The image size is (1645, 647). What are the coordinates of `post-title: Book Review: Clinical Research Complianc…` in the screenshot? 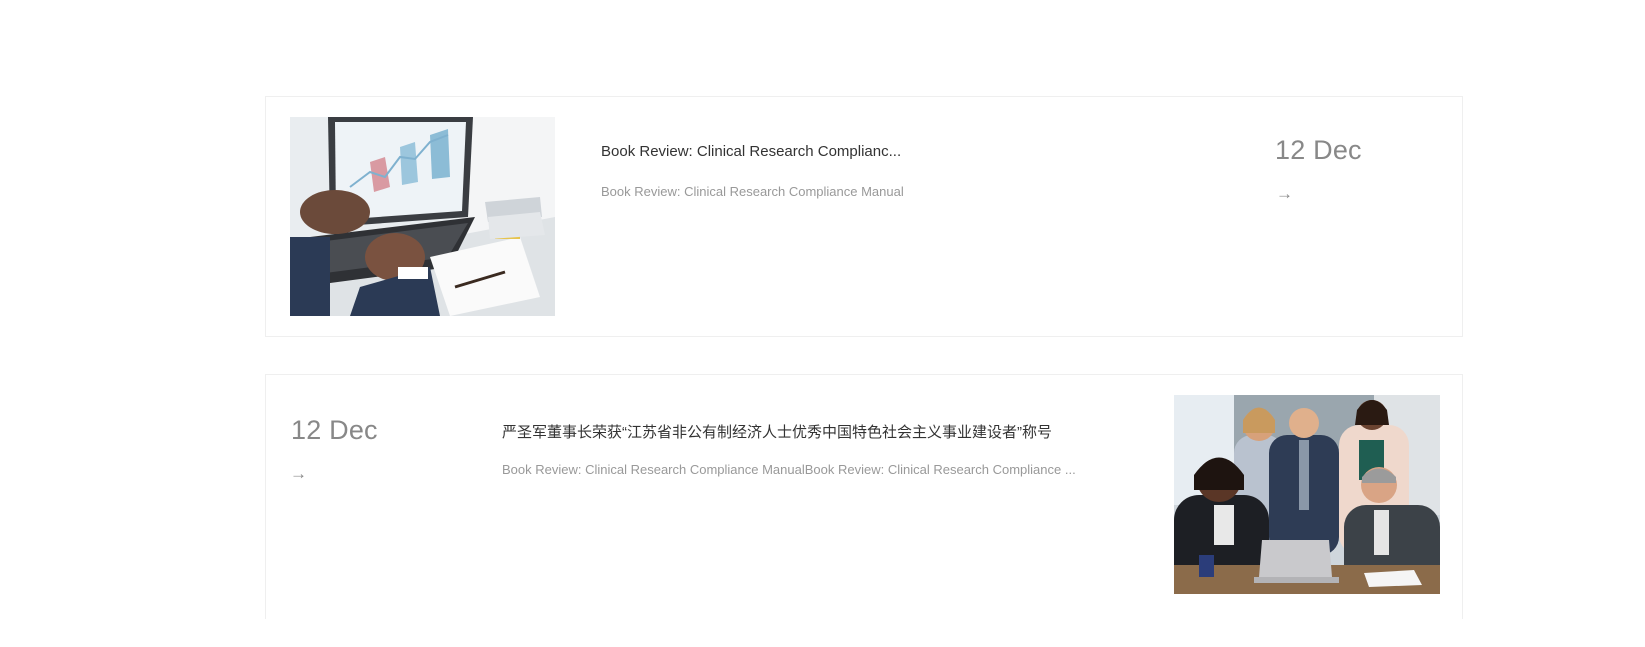 It's located at (811, 151).